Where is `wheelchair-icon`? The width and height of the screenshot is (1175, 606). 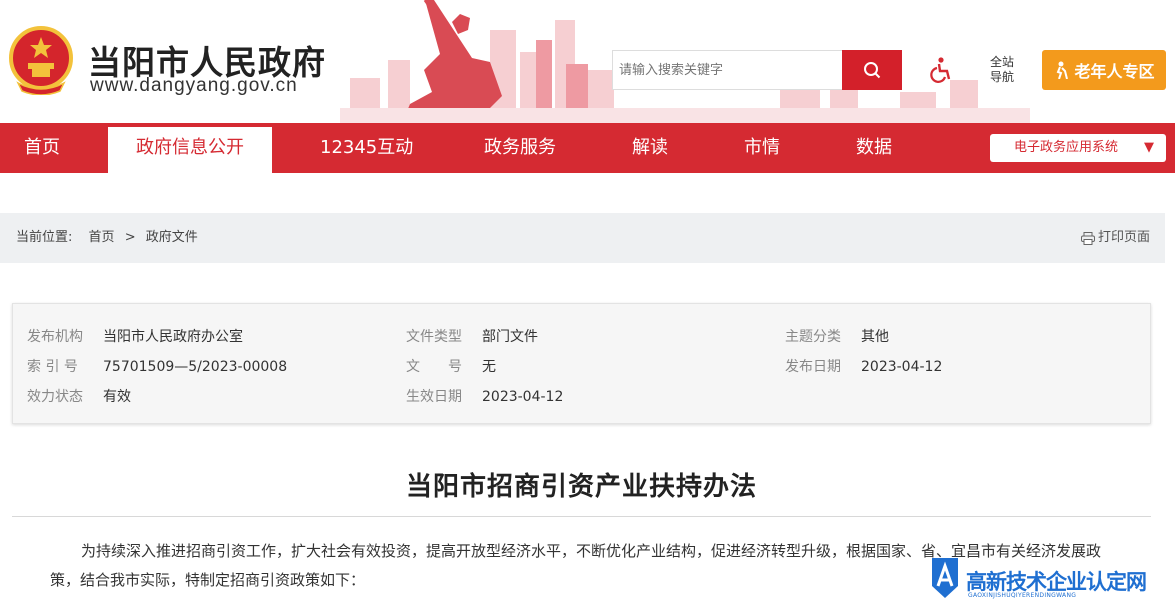
wheelchair-icon is located at coordinates (940, 70).